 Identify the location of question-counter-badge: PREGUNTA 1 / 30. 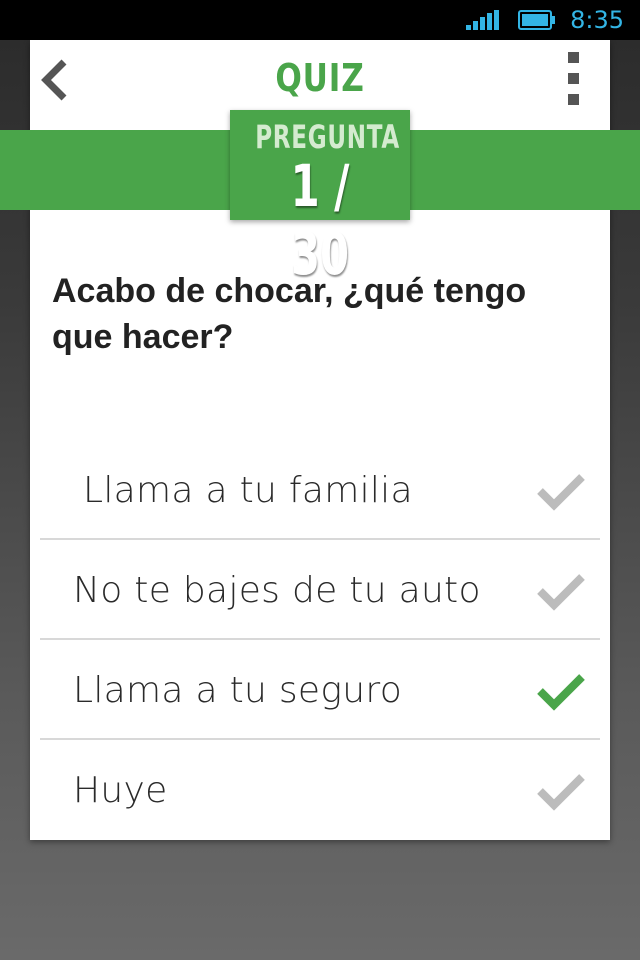
(320, 199).